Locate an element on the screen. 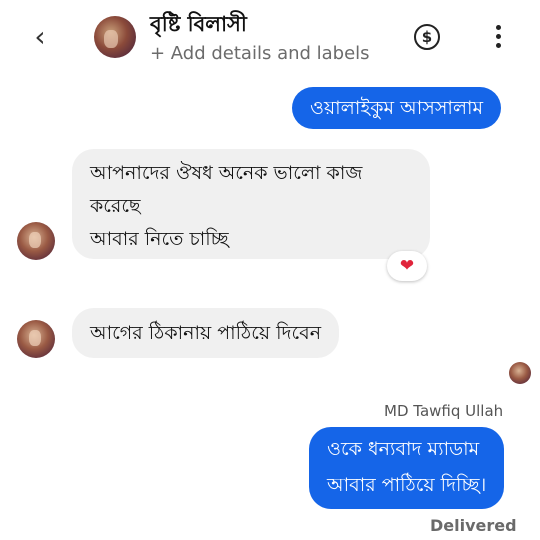 This screenshot has width=540, height=540. more-vertical-icon is located at coordinates (498, 37).